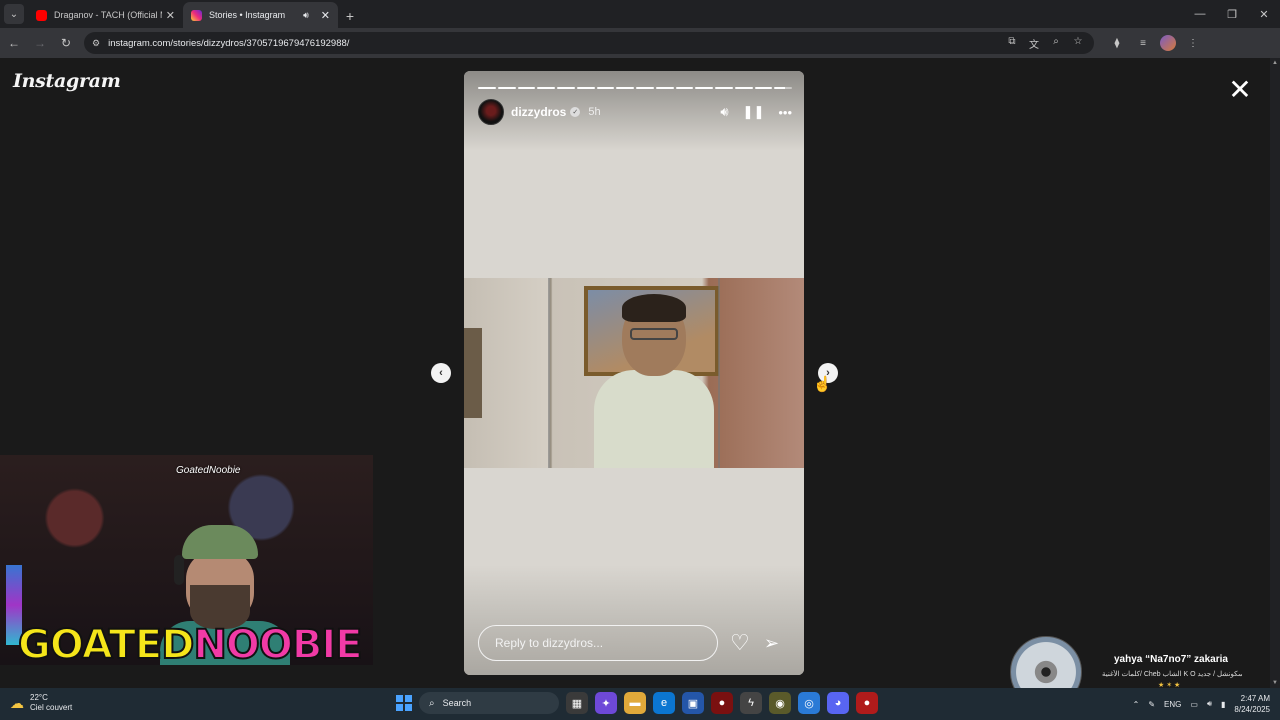 This screenshot has height=720, width=1280. I want to click on weather-widget: ☁ 22°C Ciel couvert, so click(41, 703).